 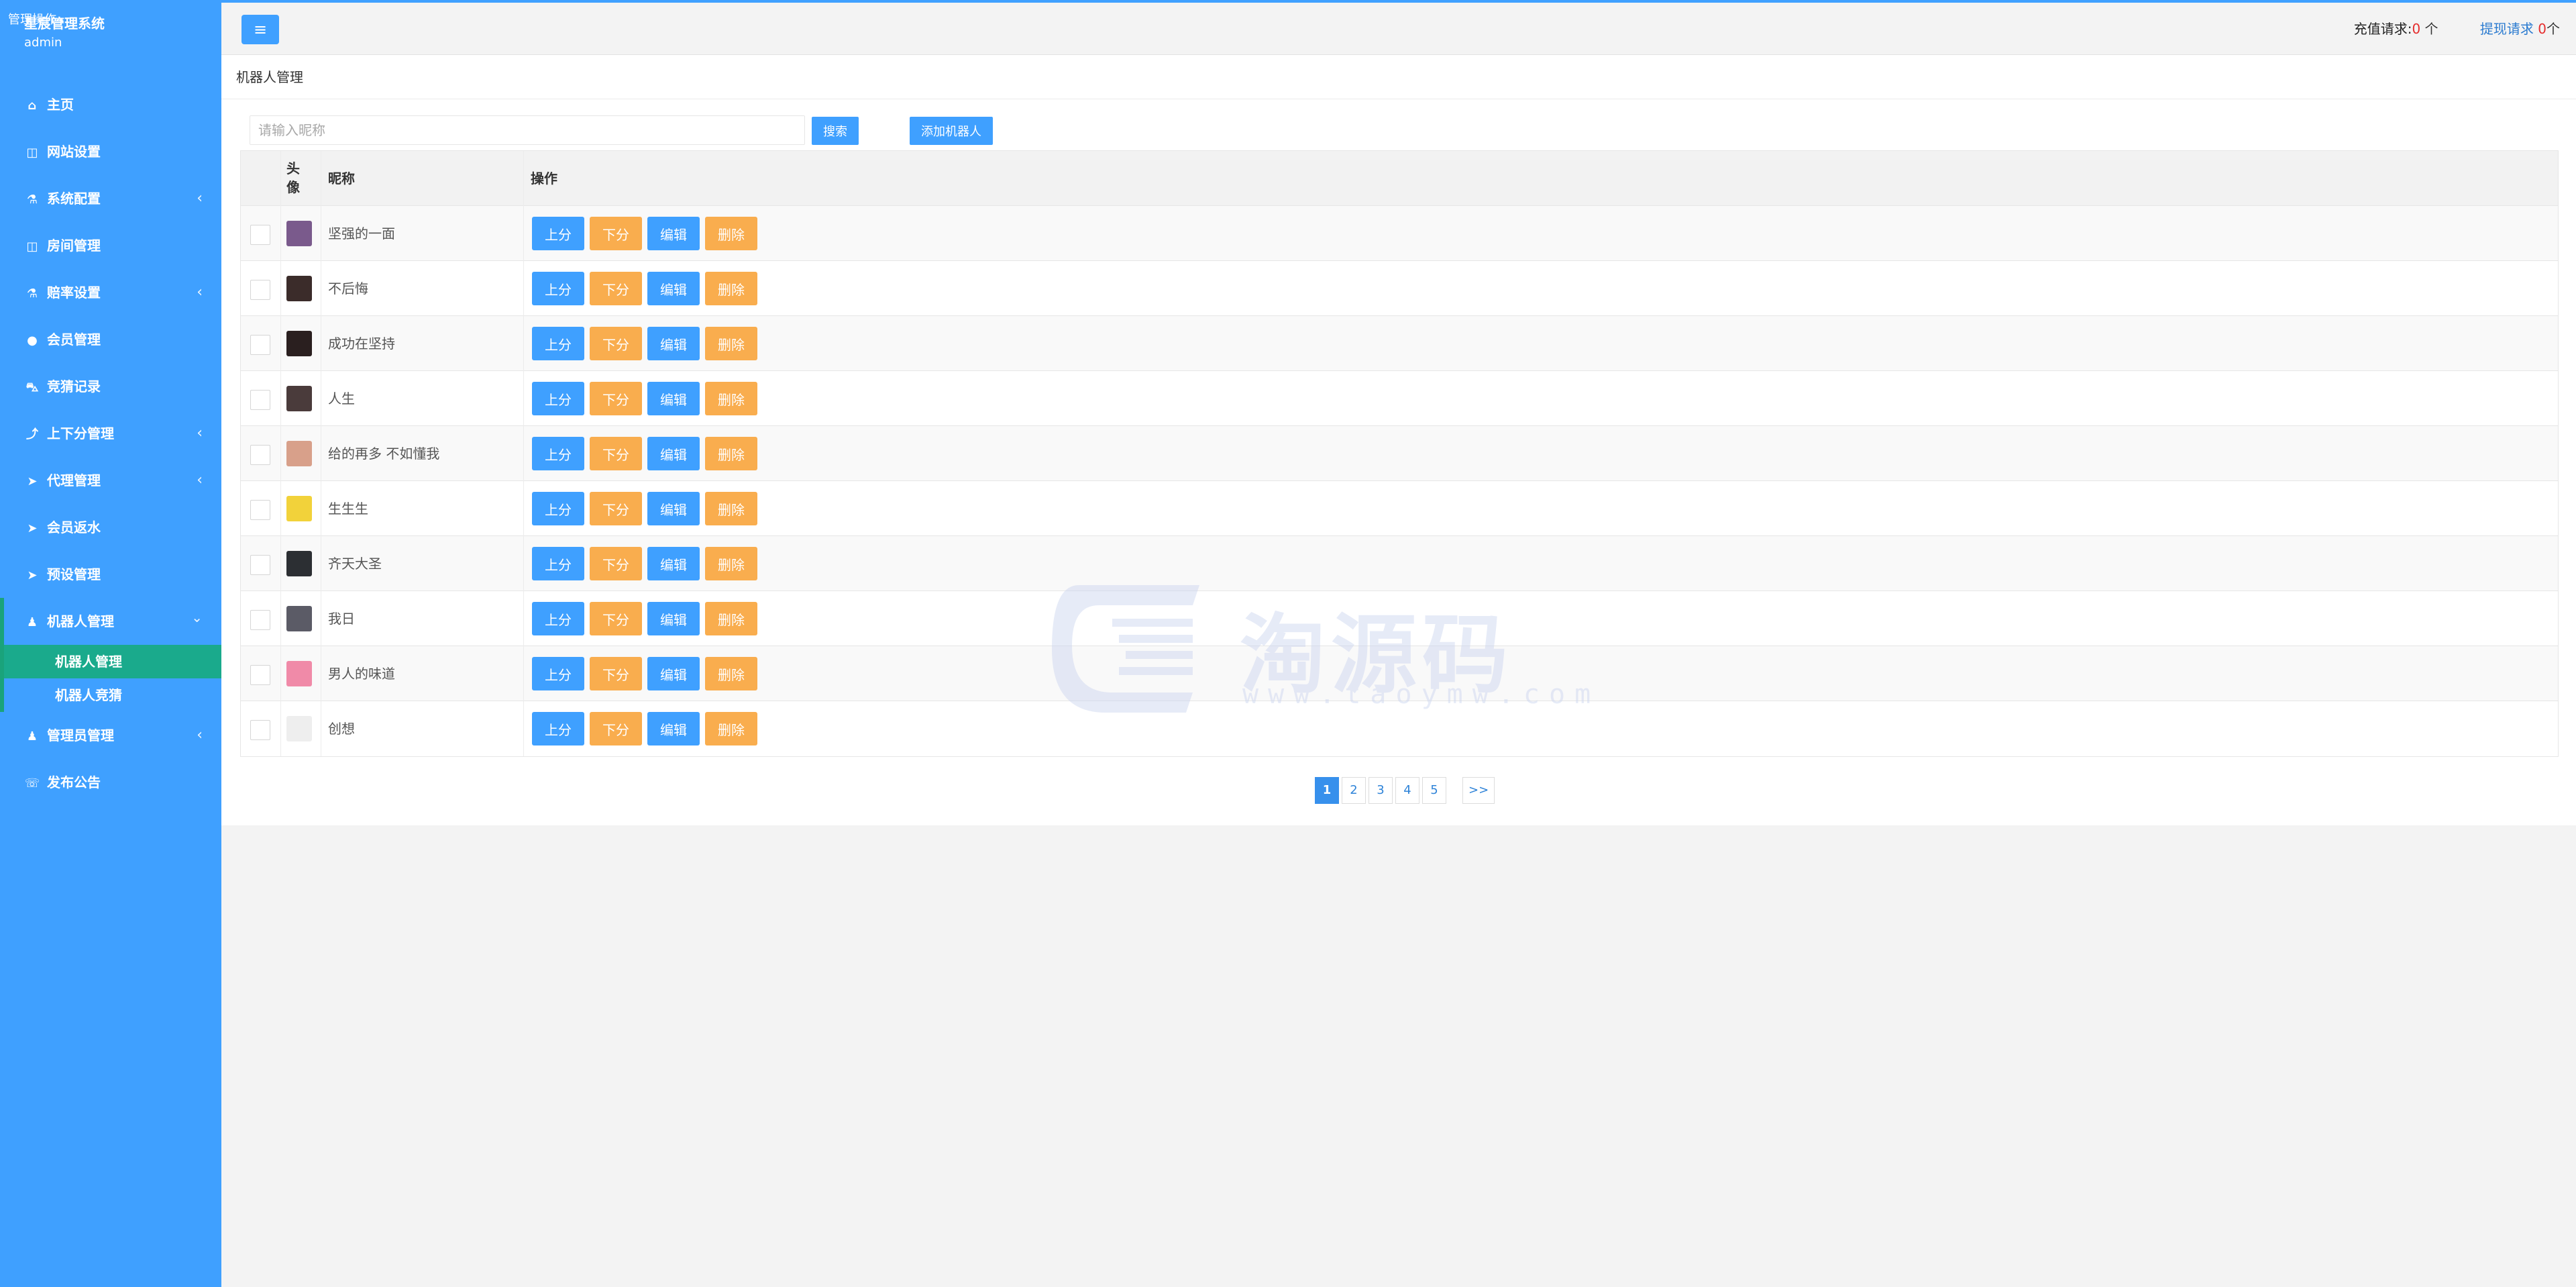 I want to click on page-2-button: 2, so click(x=1354, y=790).